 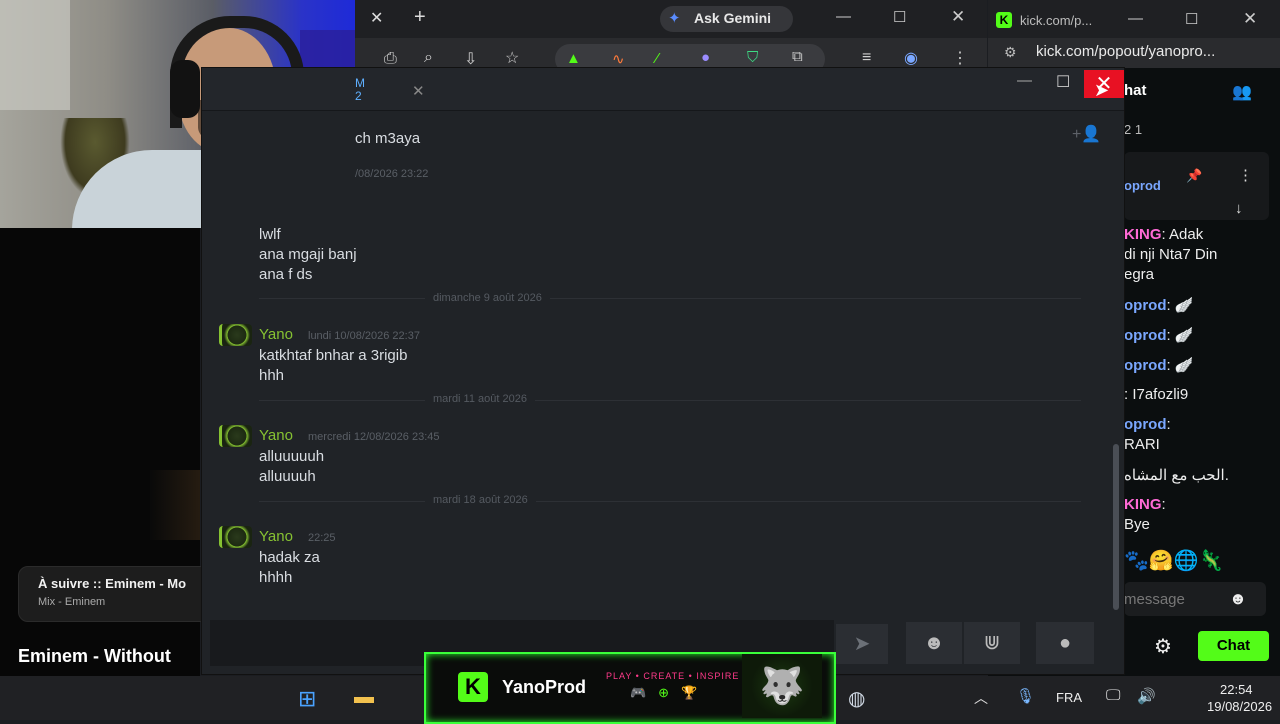 I want to click on kick-chat-message: oprod:, so click(x=1147, y=424).